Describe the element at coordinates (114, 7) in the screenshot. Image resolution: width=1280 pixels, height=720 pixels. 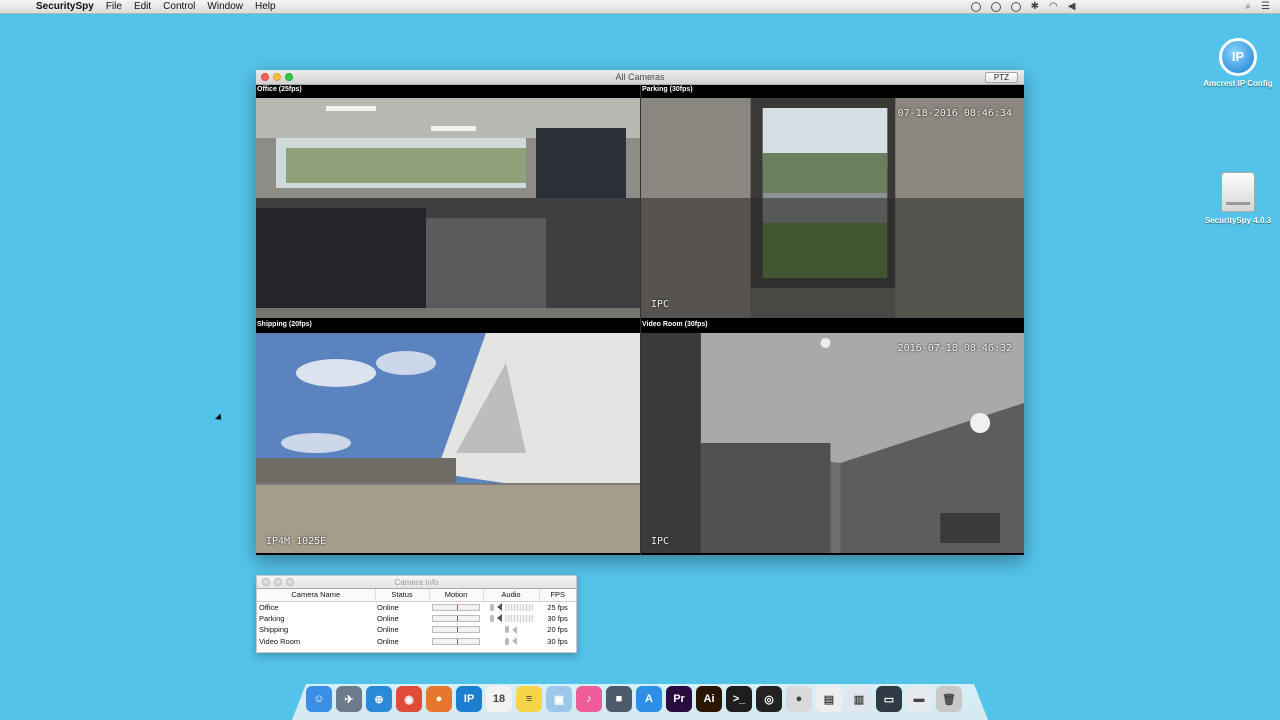
I see `menu-file: File` at that location.